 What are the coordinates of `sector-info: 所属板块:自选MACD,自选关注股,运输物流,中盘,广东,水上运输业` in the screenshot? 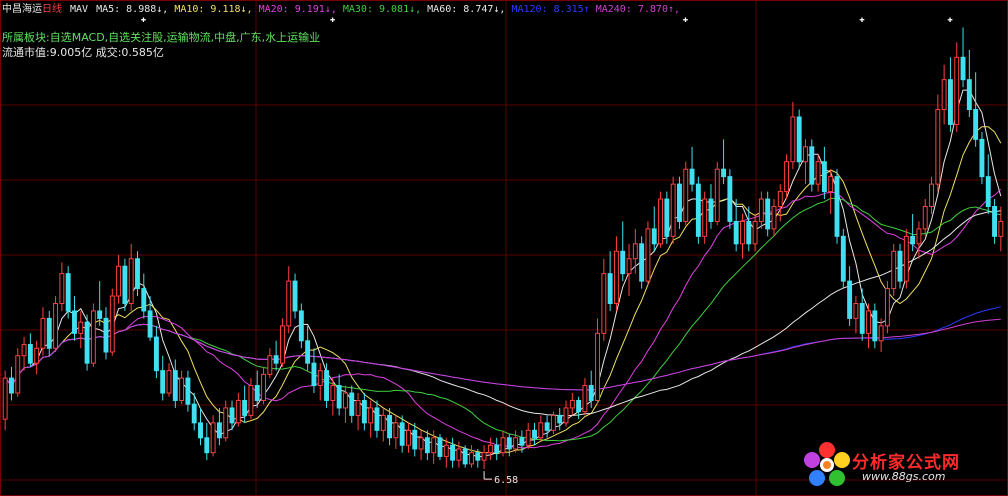 It's located at (161, 37).